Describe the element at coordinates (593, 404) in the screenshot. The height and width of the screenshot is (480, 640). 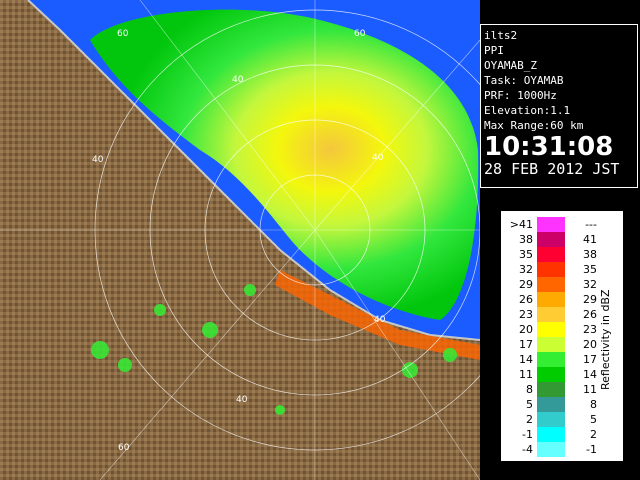
I see `legend-high-value: 8` at that location.